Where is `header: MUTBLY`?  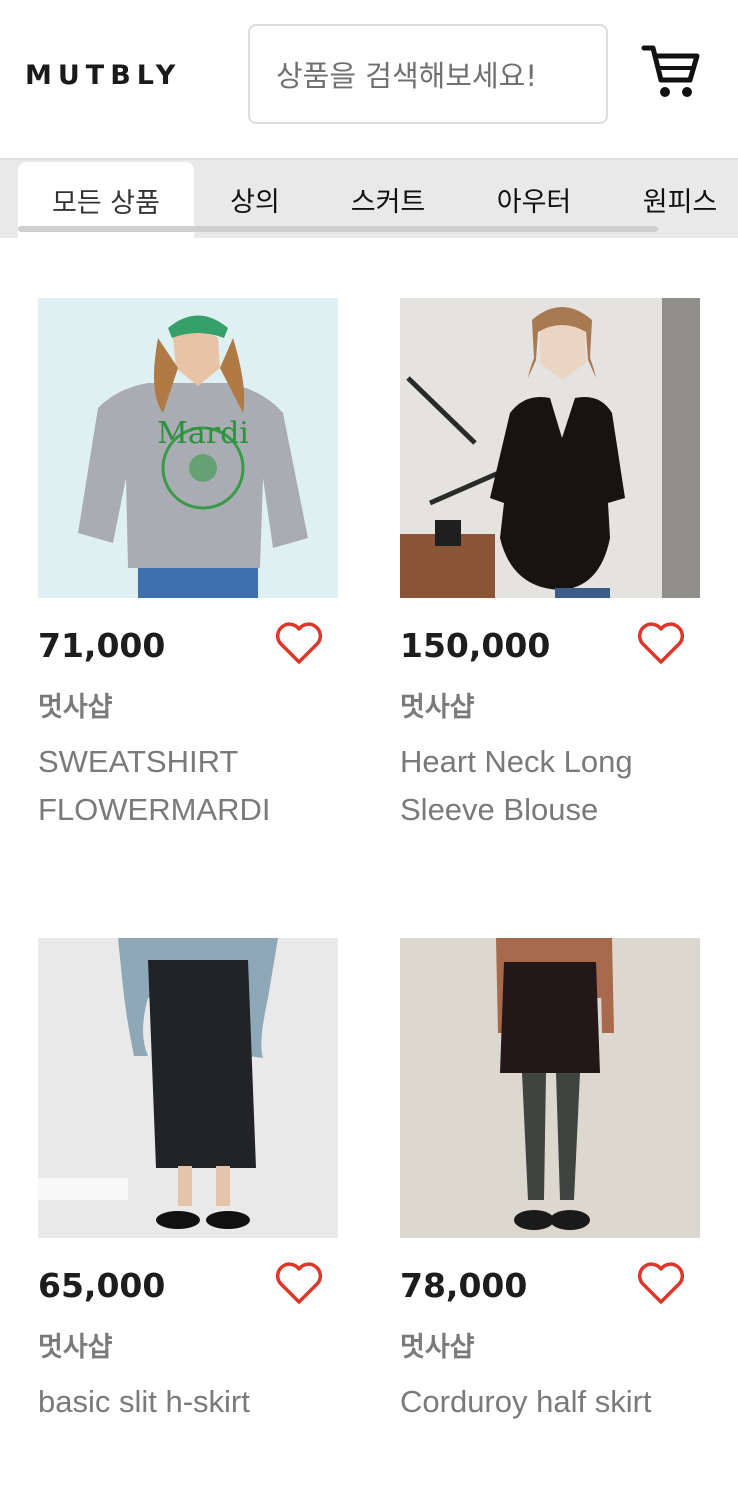
header: MUTBLY is located at coordinates (369, 79).